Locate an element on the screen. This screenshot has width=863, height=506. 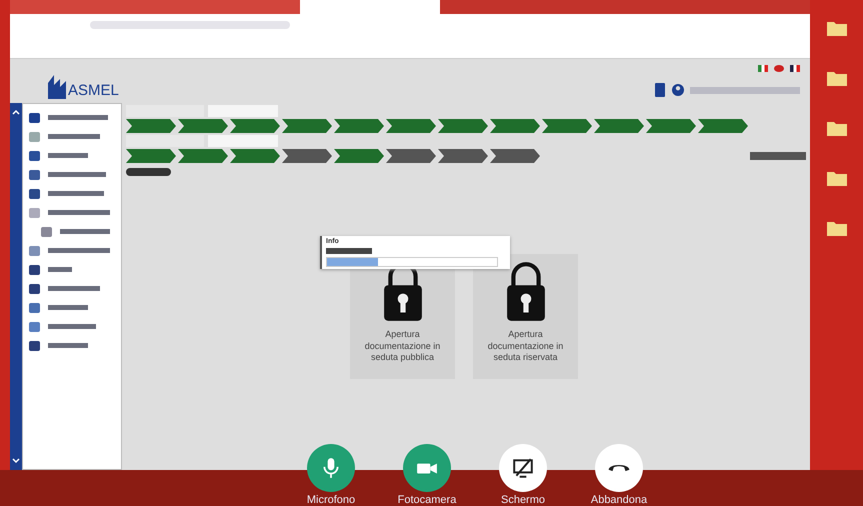
call-control-label: Schermo is located at coordinates (523, 500).